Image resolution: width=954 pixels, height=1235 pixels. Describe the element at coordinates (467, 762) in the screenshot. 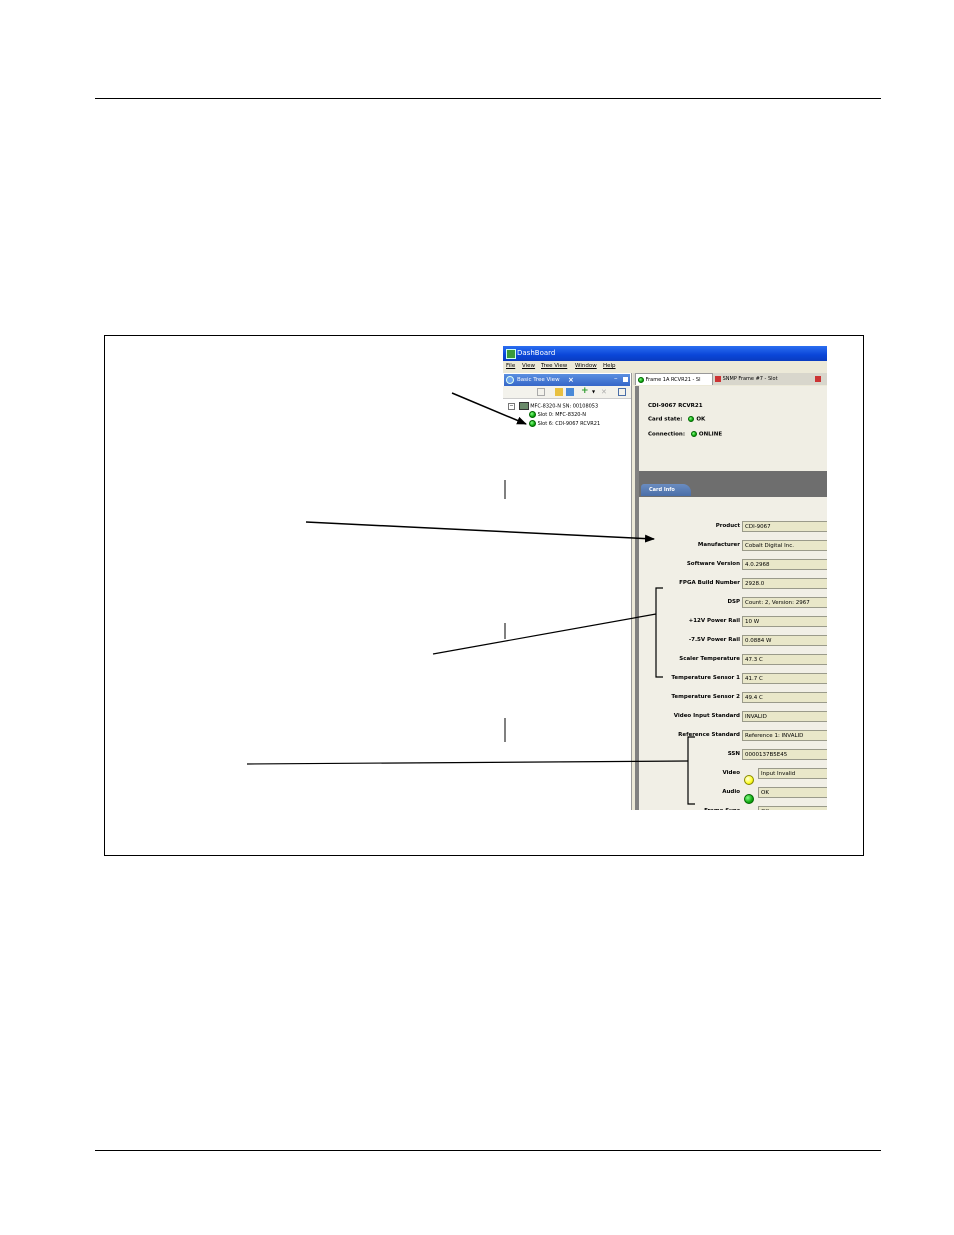

I see `callout-line-status` at that location.